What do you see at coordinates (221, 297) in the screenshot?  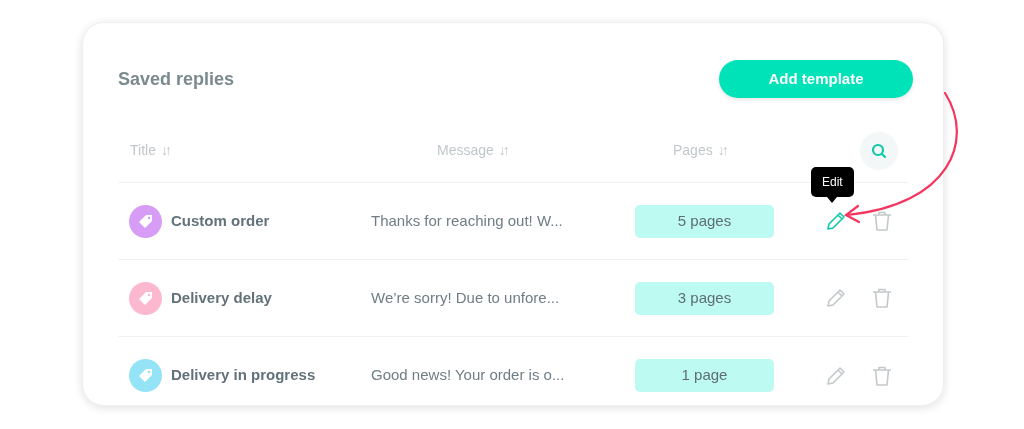 I see `reply-title: Delivery delay` at bounding box center [221, 297].